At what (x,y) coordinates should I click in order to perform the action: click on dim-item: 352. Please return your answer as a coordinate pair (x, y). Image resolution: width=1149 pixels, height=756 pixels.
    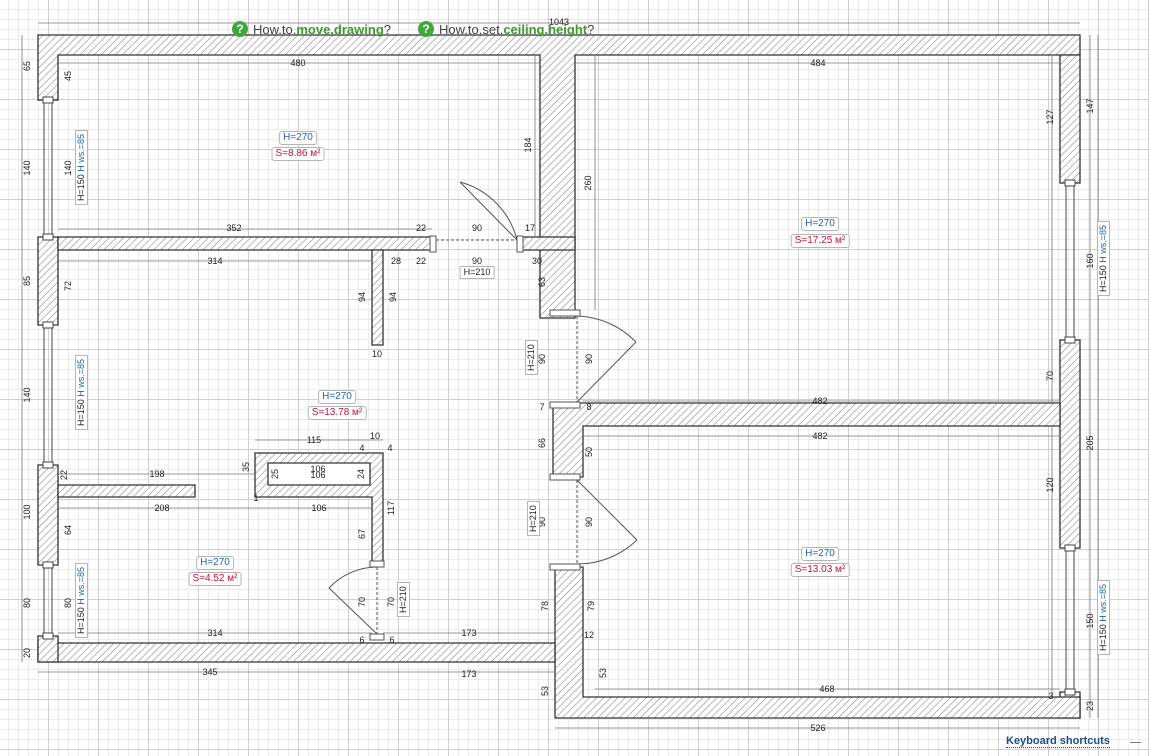
    Looking at the image, I should click on (233, 228).